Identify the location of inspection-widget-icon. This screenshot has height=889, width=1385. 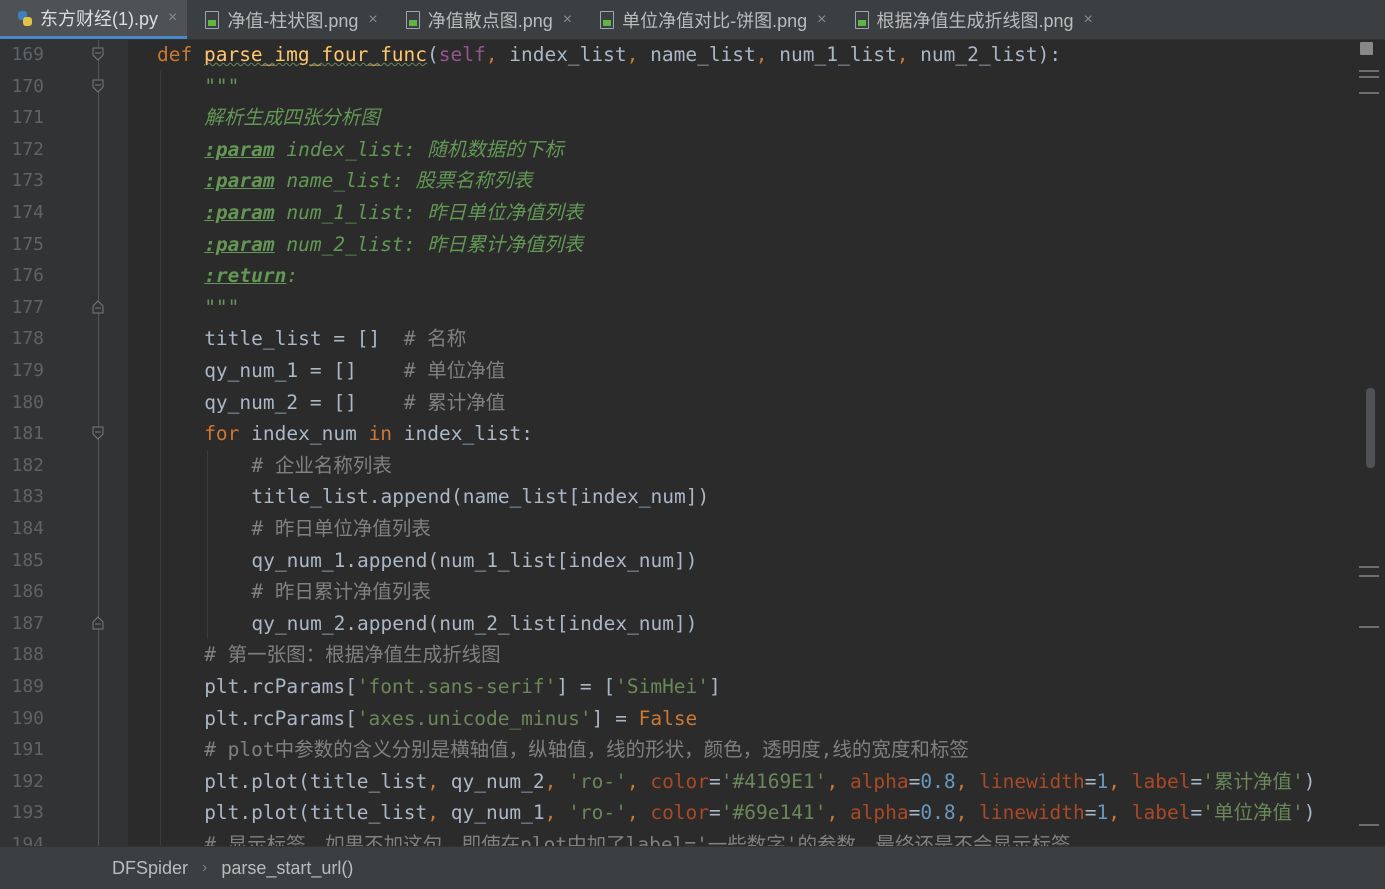
(1366, 48).